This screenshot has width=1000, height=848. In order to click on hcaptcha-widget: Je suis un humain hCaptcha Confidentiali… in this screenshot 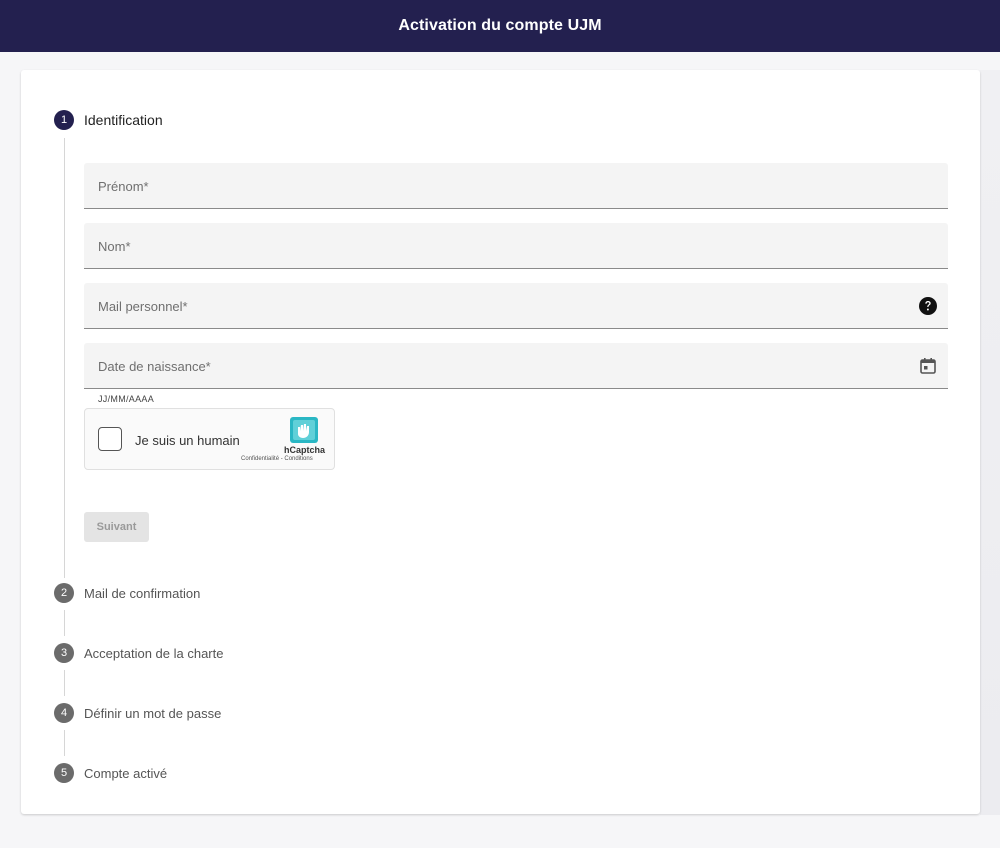, I will do `click(209, 439)`.